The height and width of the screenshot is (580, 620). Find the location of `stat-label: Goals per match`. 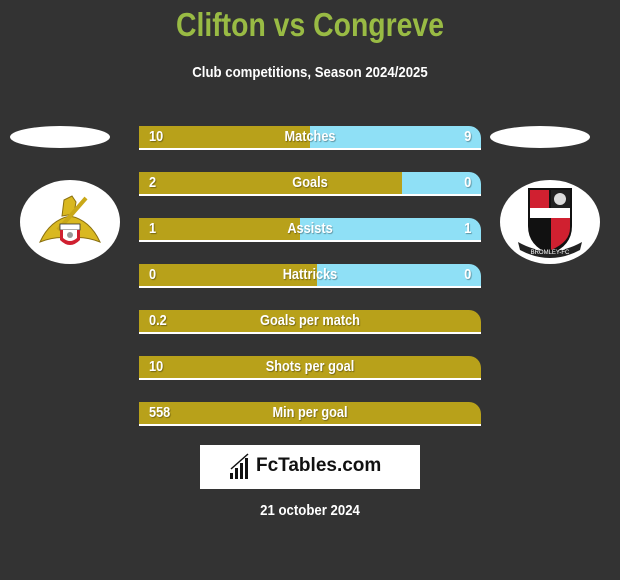

stat-label: Goals per match is located at coordinates (310, 320).